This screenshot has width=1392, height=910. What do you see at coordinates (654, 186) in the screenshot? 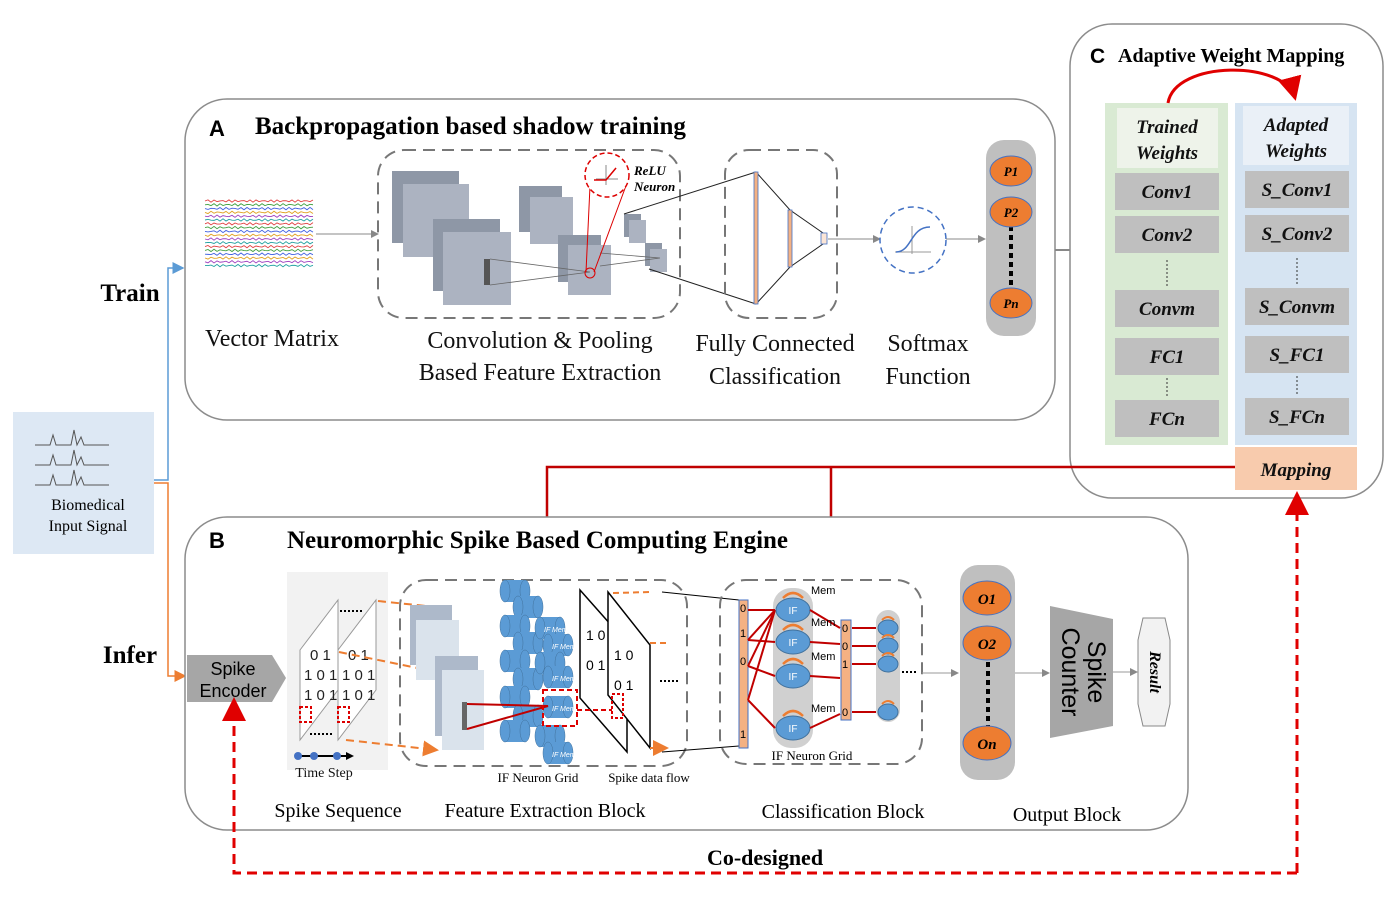
I see `relu-label: Neuron` at bounding box center [654, 186].